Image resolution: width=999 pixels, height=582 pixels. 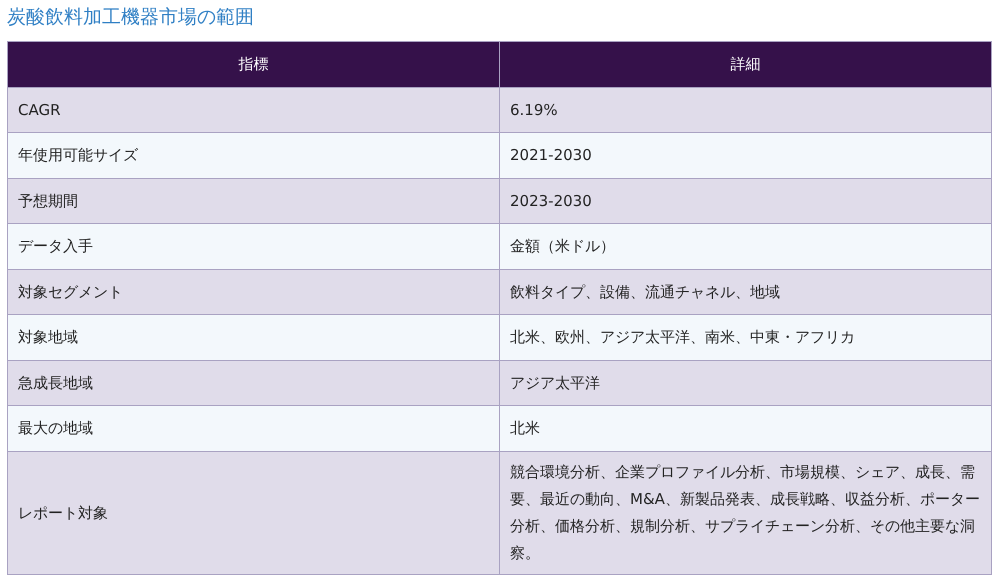 I want to click on page-title: 炭酸飲料加工機器市場の範囲, so click(x=131, y=17).